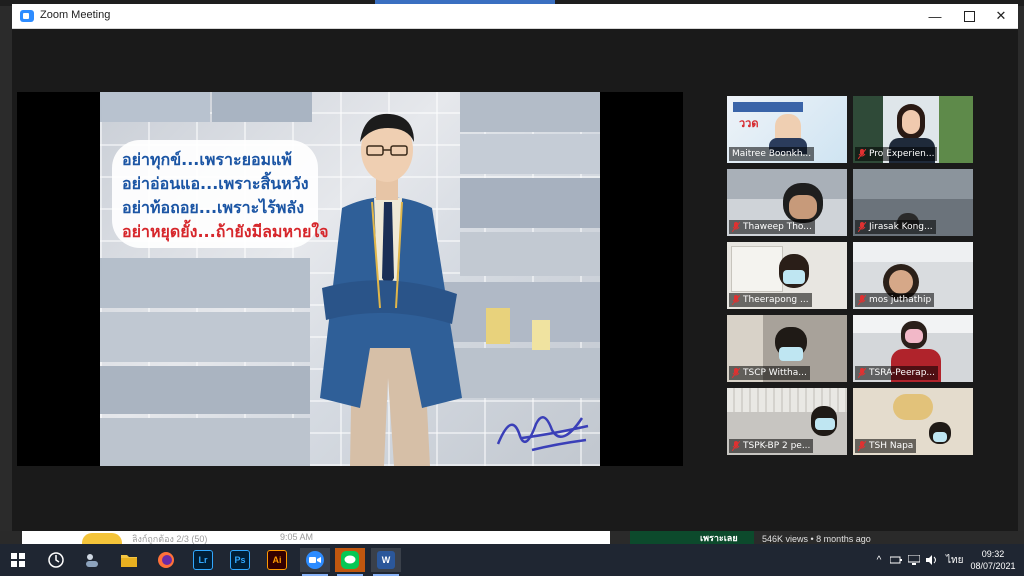  Describe the element at coordinates (213, 207) in the screenshot. I see `quote-line-3: อย่าท้อถอย...เพราะไร้พลัง` at that location.